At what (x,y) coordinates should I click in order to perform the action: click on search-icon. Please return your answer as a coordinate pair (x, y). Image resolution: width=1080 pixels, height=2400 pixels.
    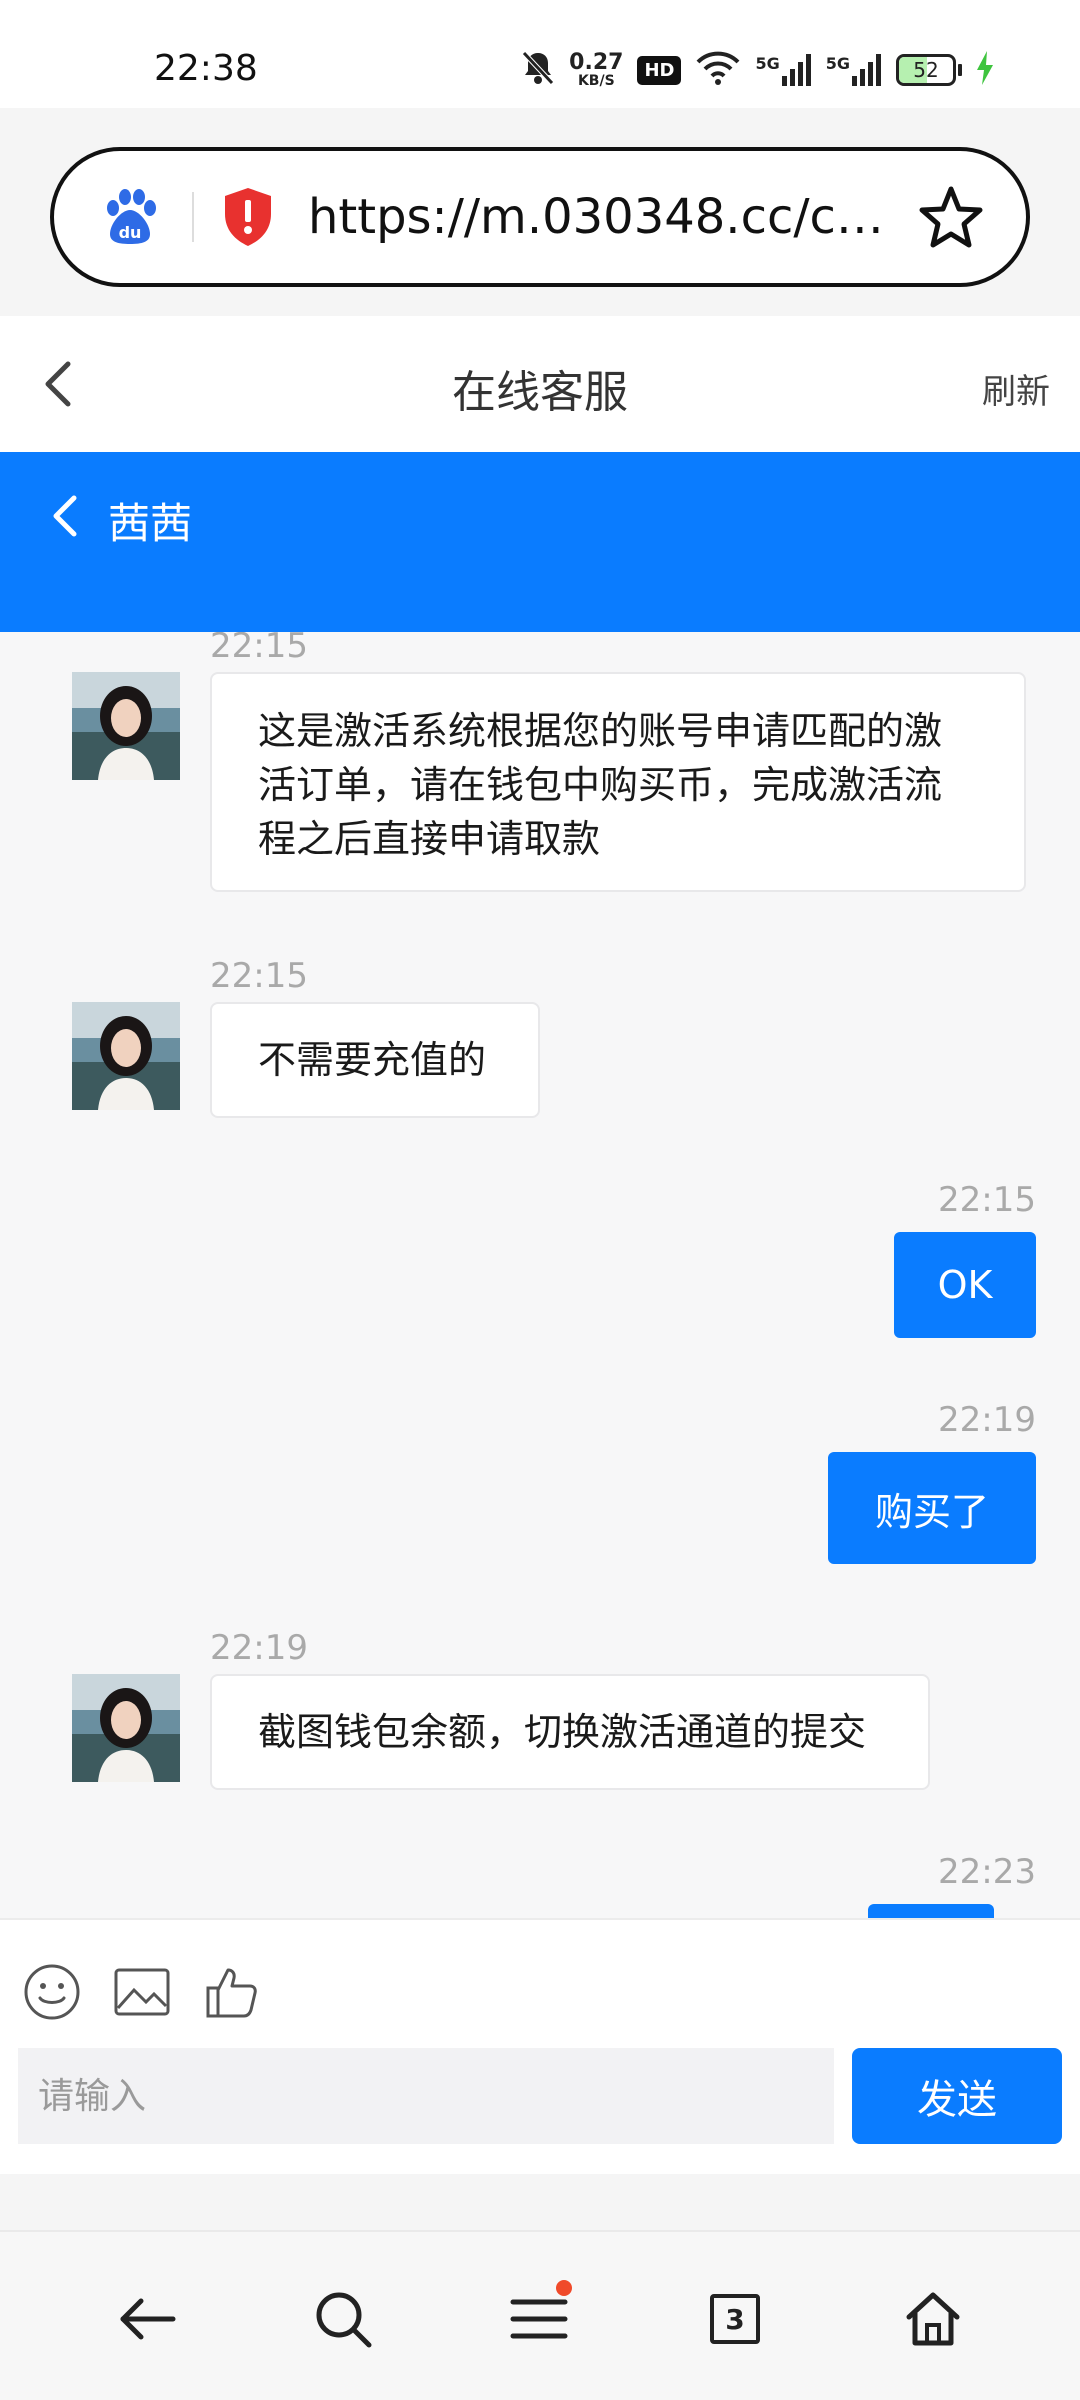
    Looking at the image, I should click on (343, 2319).